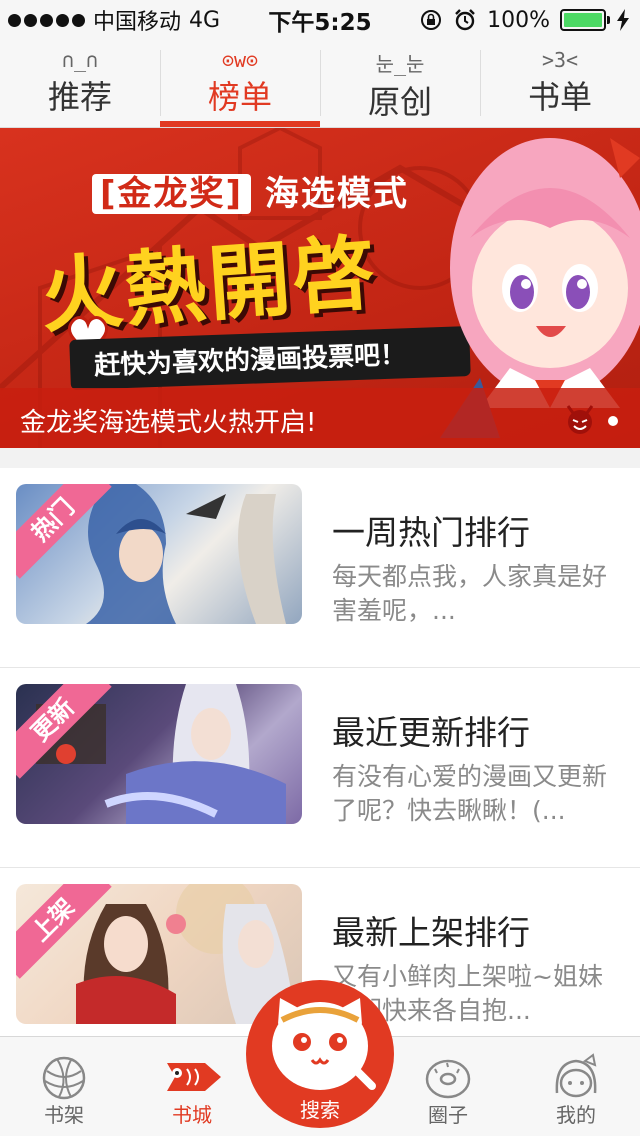 This screenshot has height=1136, width=640. What do you see at coordinates (159, 554) in the screenshot?
I see `ranking-thumbnail: 热门` at bounding box center [159, 554].